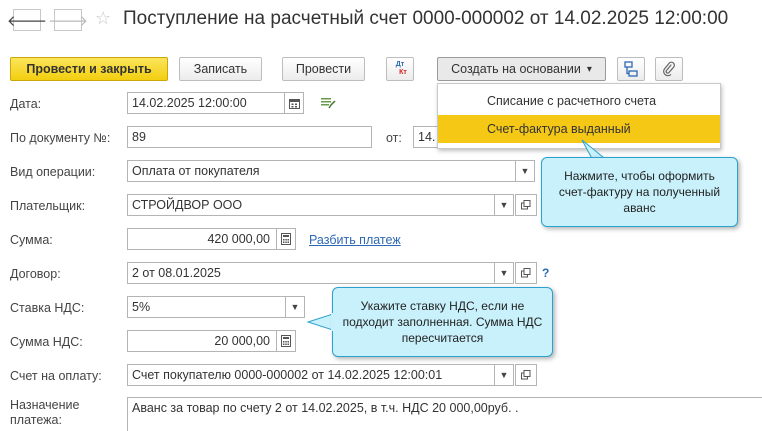  I want to click on help-icon: ?, so click(545, 273).